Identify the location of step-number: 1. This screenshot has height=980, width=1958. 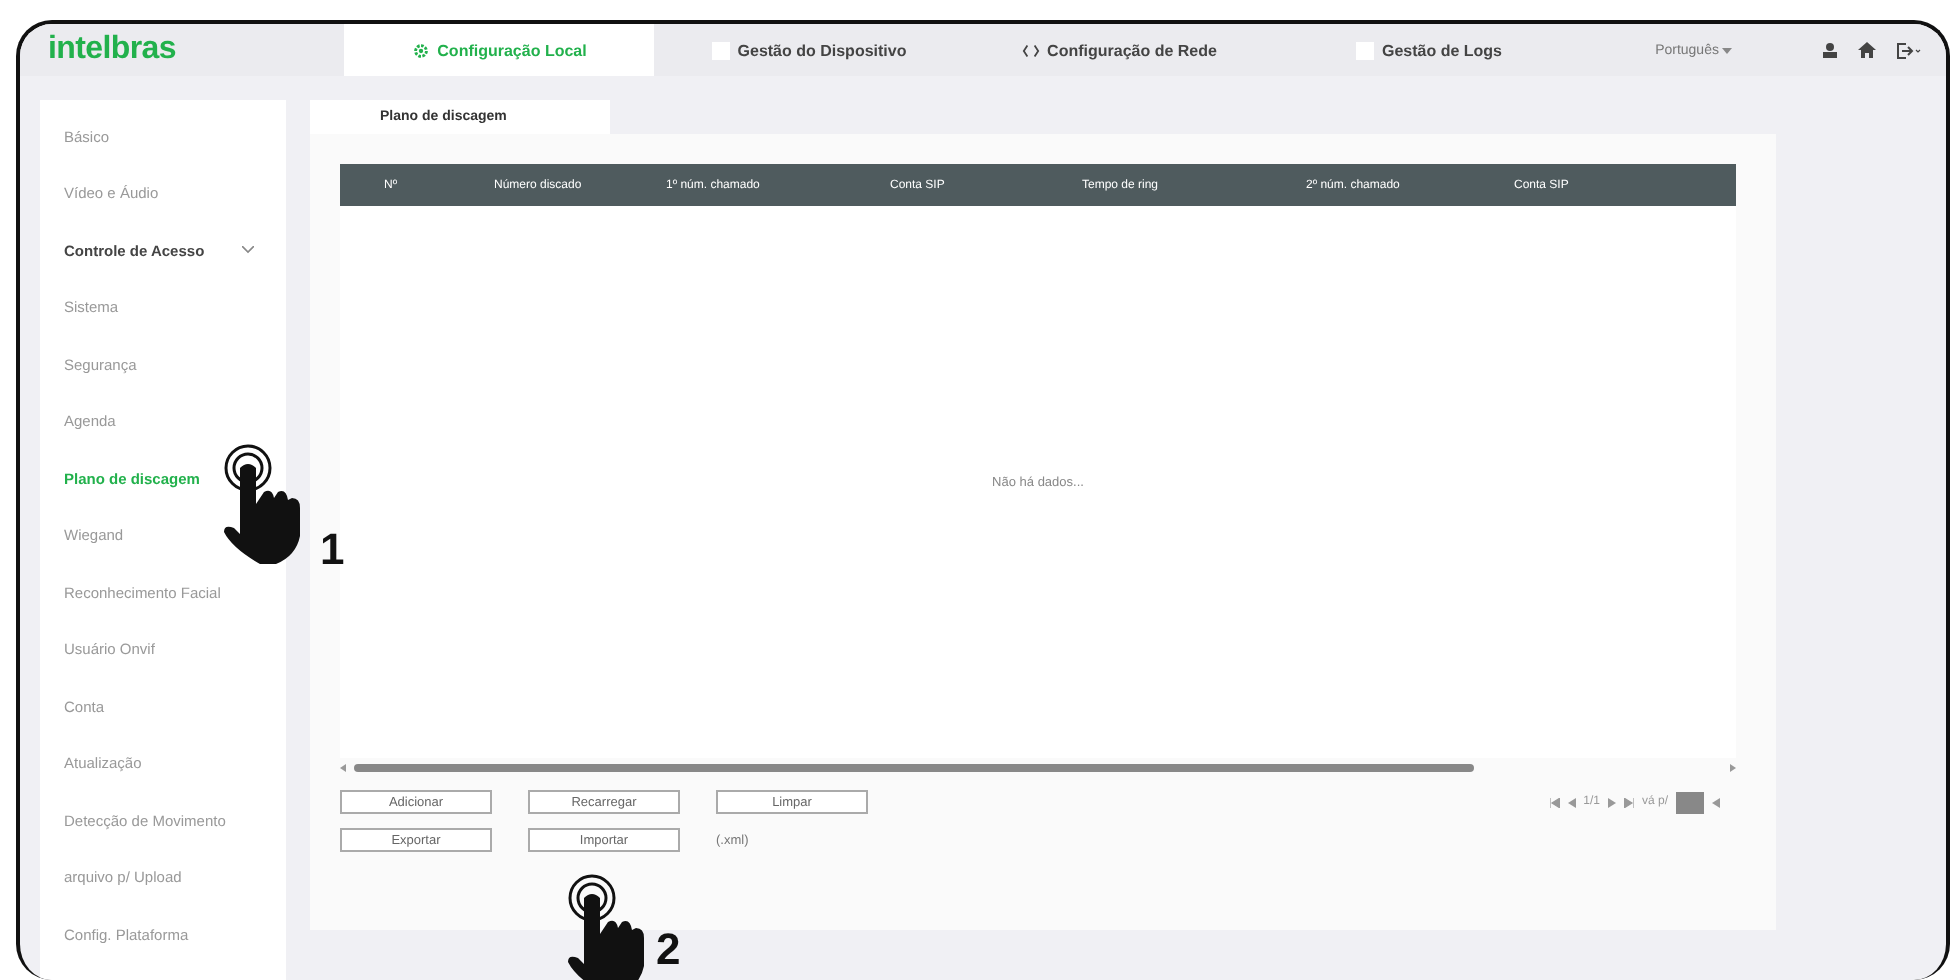
(332, 550).